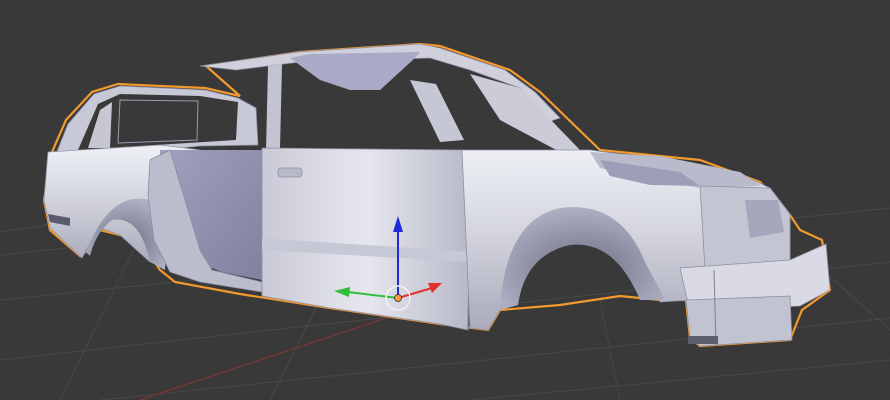 This screenshot has width=890, height=400. What do you see at coordinates (290, 172) in the screenshot?
I see `door-handle` at bounding box center [290, 172].